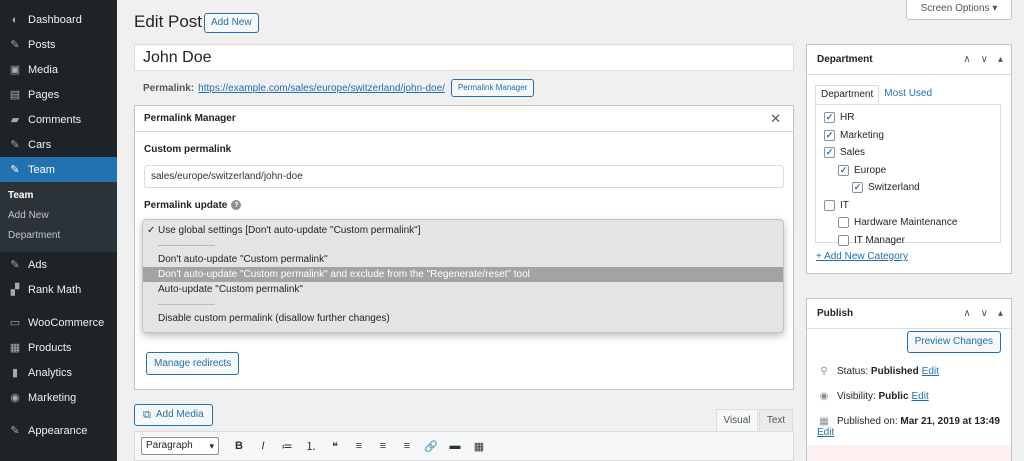 The width and height of the screenshot is (1024, 461). What do you see at coordinates (824, 396) in the screenshot?
I see `eye-icon: ◉` at bounding box center [824, 396].